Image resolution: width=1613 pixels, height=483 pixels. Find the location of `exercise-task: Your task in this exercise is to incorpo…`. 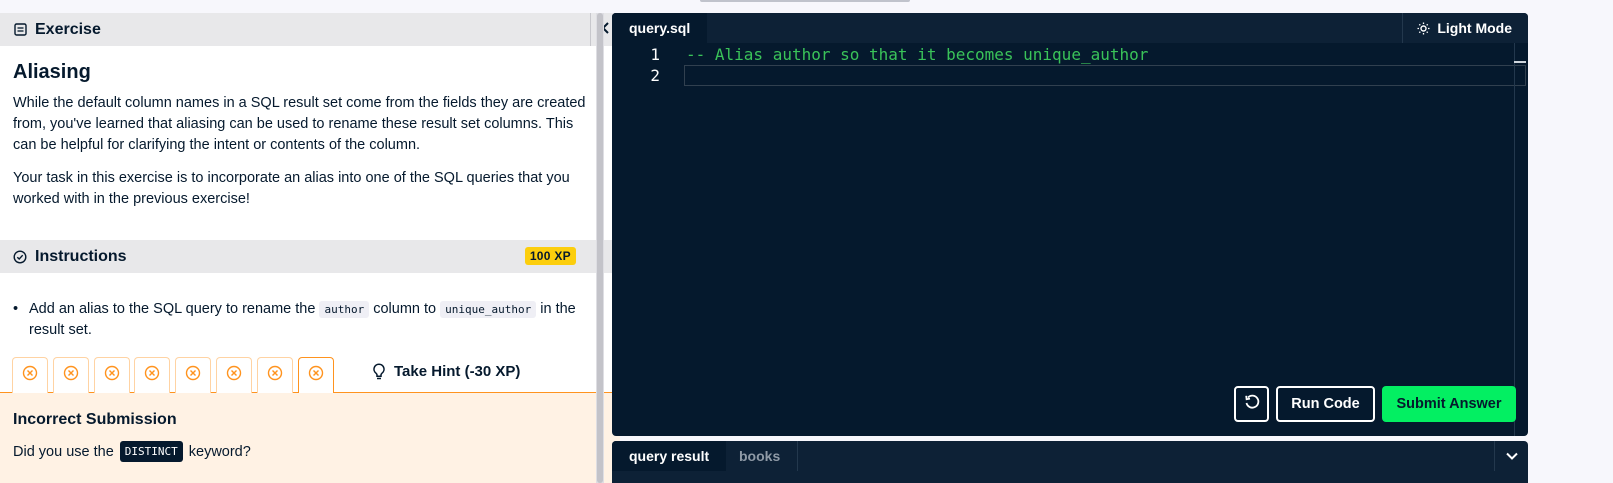

exercise-task: Your task in this exercise is to incorpo… is located at coordinates (291, 188).